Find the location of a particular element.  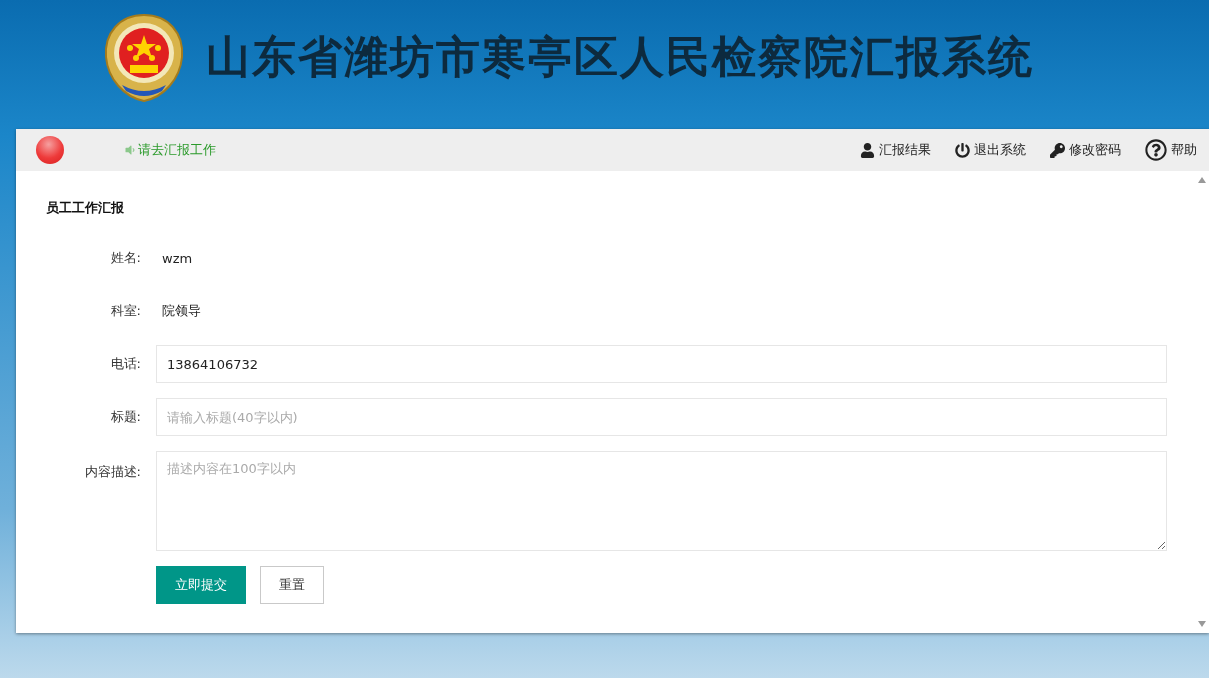

textarea-field: 描述内容在100字以内 is located at coordinates (661, 501).